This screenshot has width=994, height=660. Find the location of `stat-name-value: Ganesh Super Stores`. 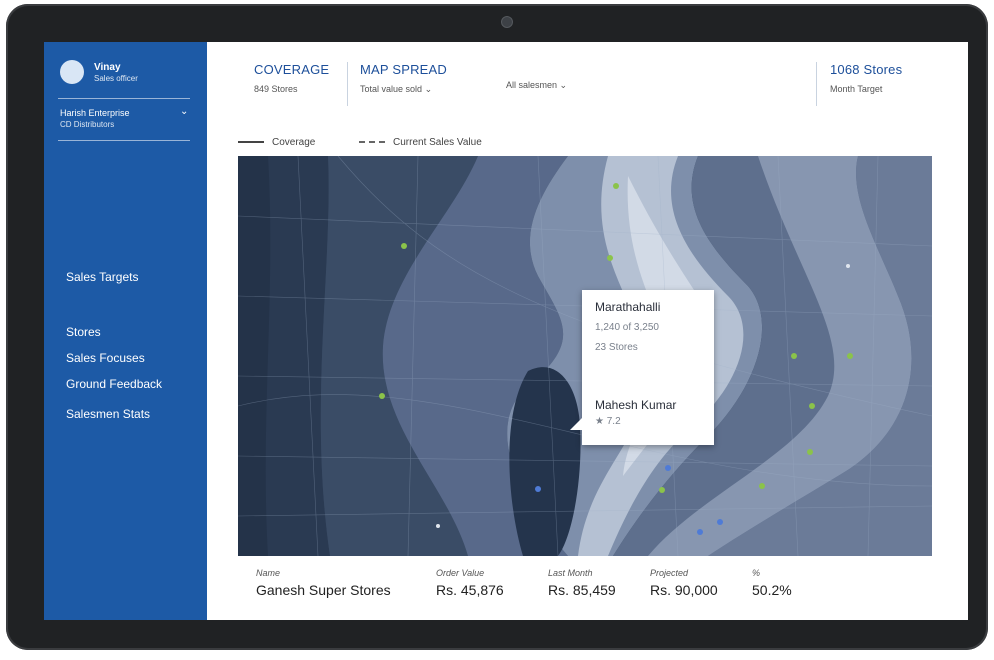

stat-name-value: Ganesh Super Stores is located at coordinates (323, 590).